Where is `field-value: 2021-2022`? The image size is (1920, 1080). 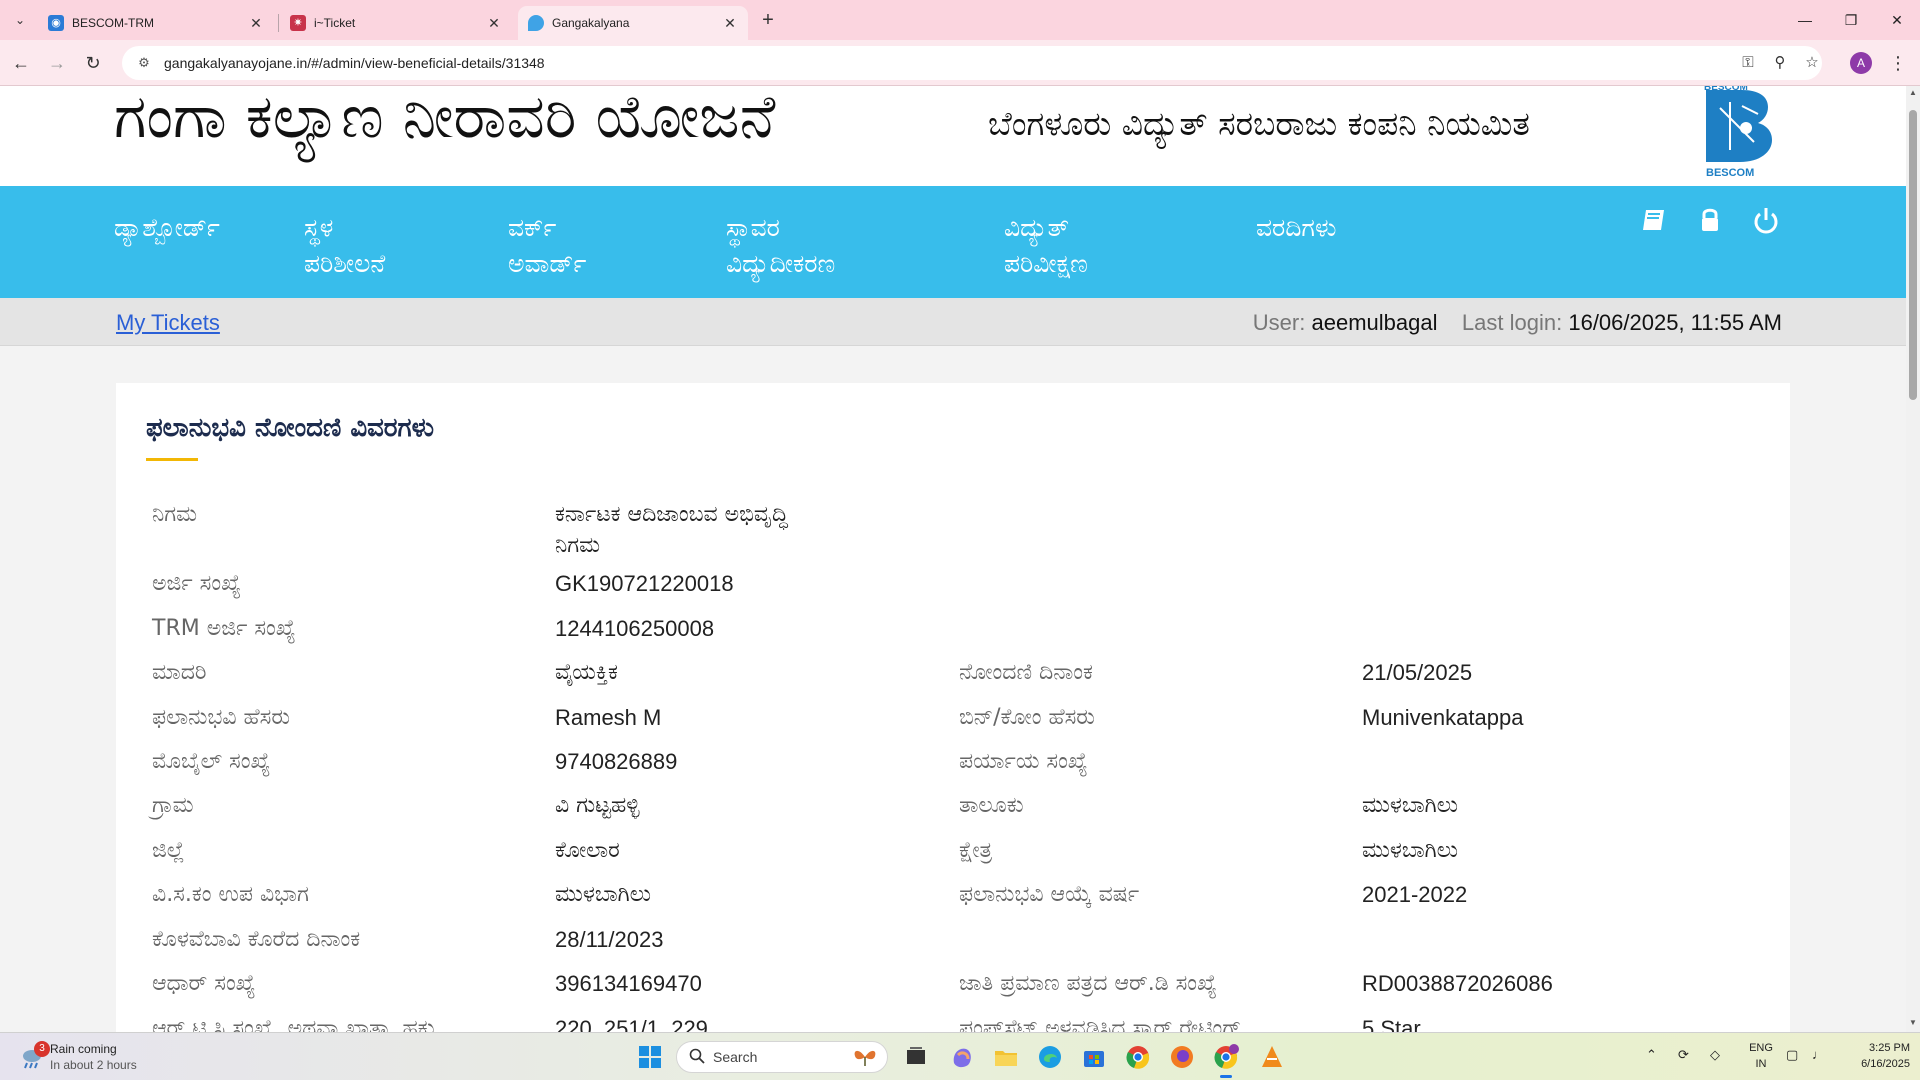 field-value: 2021-2022 is located at coordinates (1415, 894).